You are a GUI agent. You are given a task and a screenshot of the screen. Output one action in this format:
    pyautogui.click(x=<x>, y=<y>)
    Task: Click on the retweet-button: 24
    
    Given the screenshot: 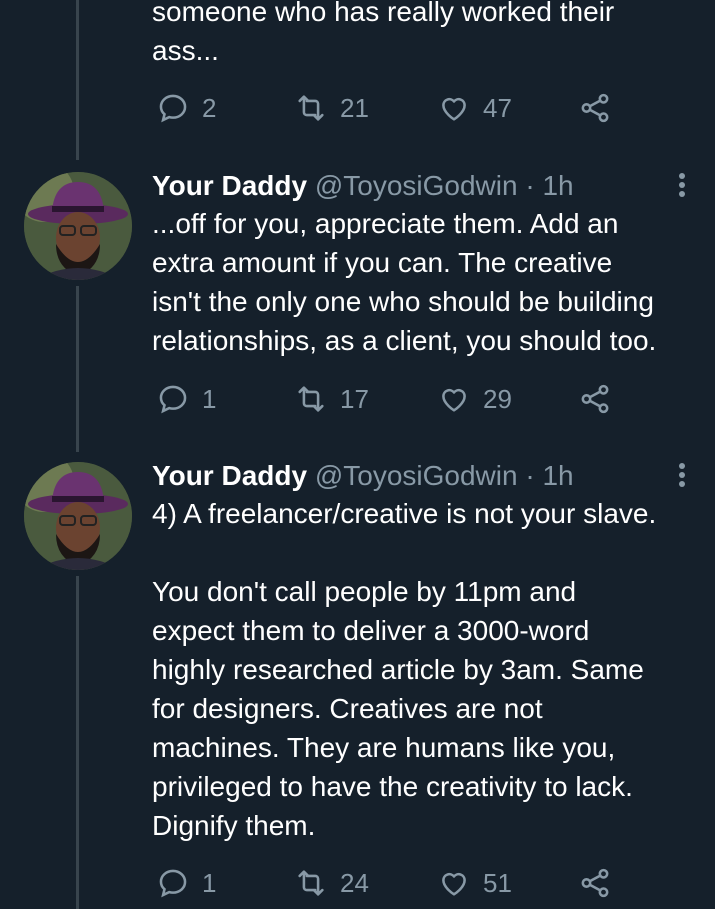 What is the action you would take?
    pyautogui.click(x=331, y=883)
    